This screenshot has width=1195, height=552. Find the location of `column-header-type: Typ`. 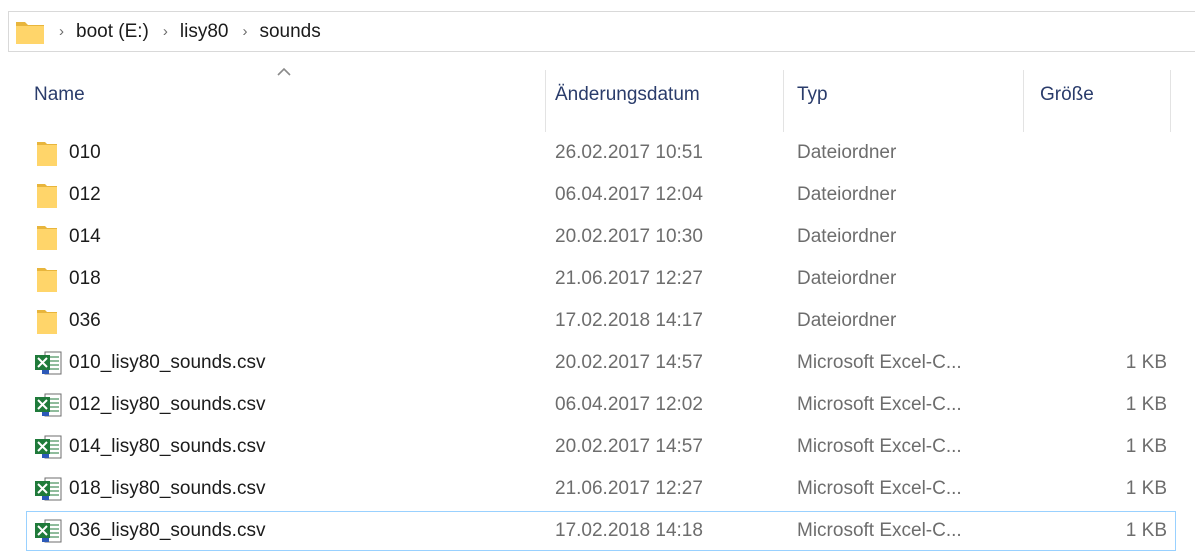

column-header-type: Typ is located at coordinates (812, 95).